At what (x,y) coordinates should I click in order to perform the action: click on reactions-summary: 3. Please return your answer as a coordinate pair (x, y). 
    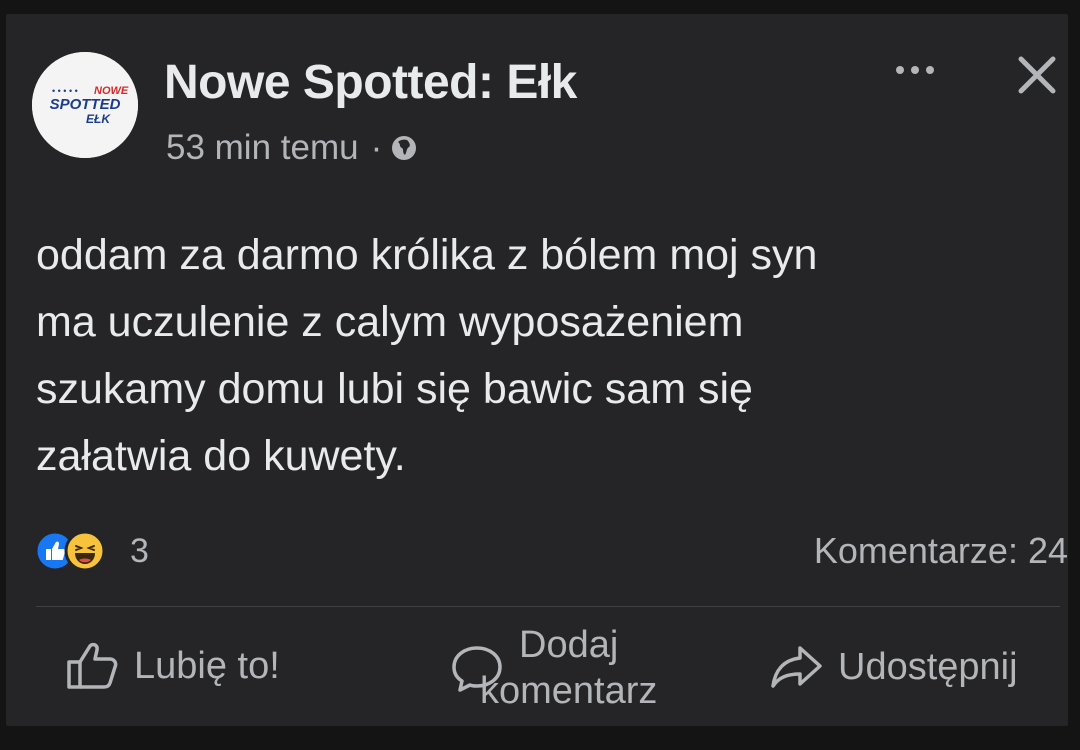
    Looking at the image, I should click on (91, 551).